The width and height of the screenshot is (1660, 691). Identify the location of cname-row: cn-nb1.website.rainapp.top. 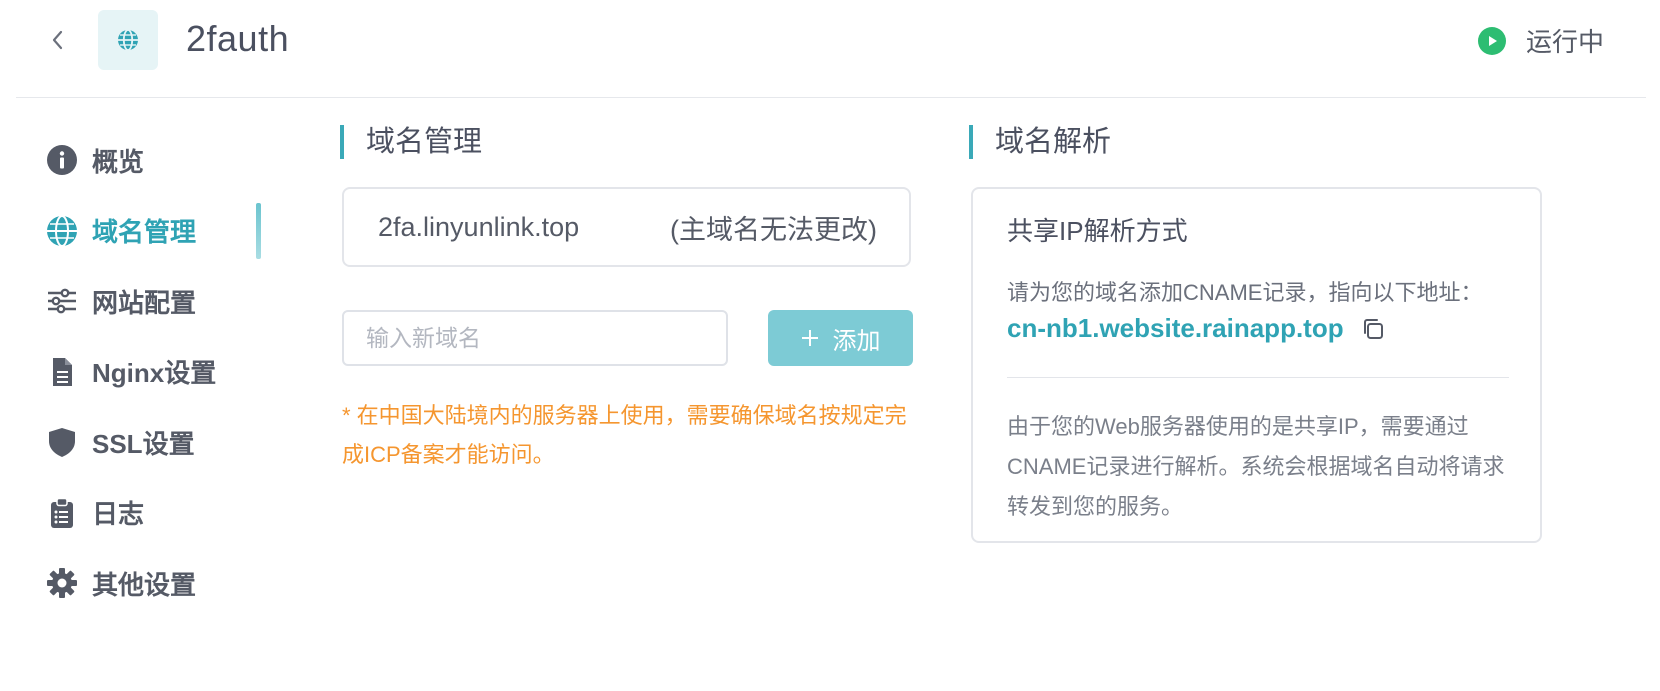
(1196, 328).